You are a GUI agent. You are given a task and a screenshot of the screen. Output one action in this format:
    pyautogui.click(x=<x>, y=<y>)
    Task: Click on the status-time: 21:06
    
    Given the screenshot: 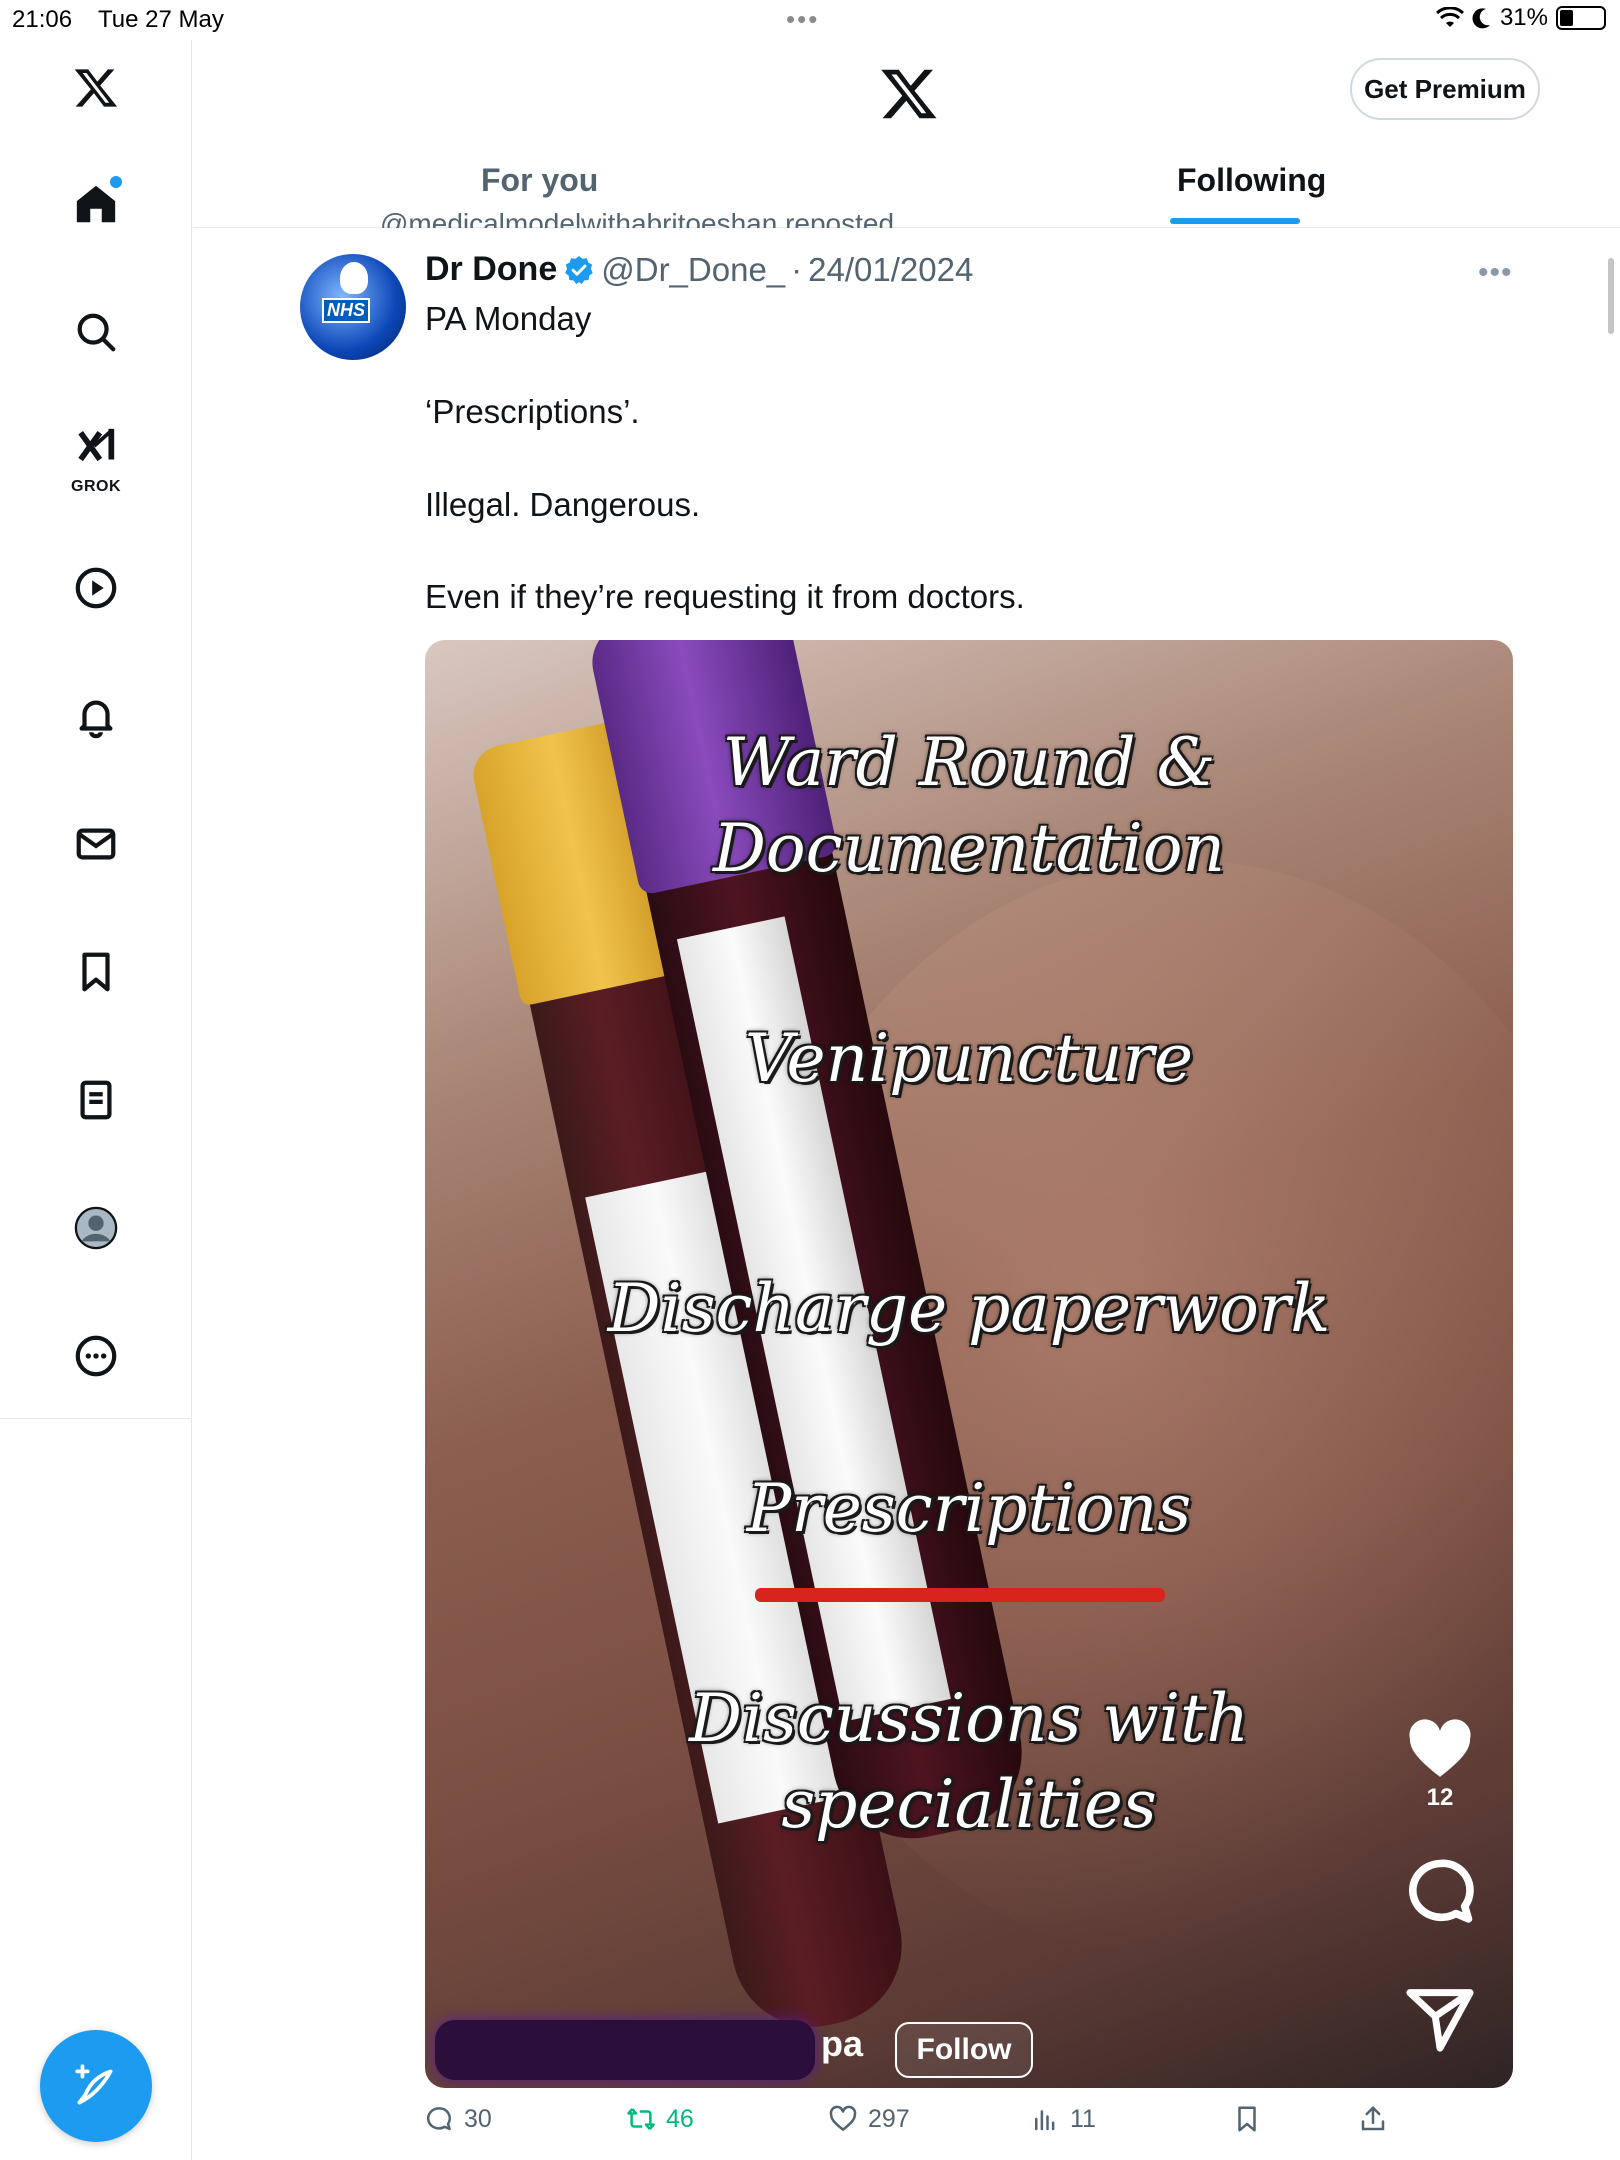 What is the action you would take?
    pyautogui.click(x=42, y=19)
    